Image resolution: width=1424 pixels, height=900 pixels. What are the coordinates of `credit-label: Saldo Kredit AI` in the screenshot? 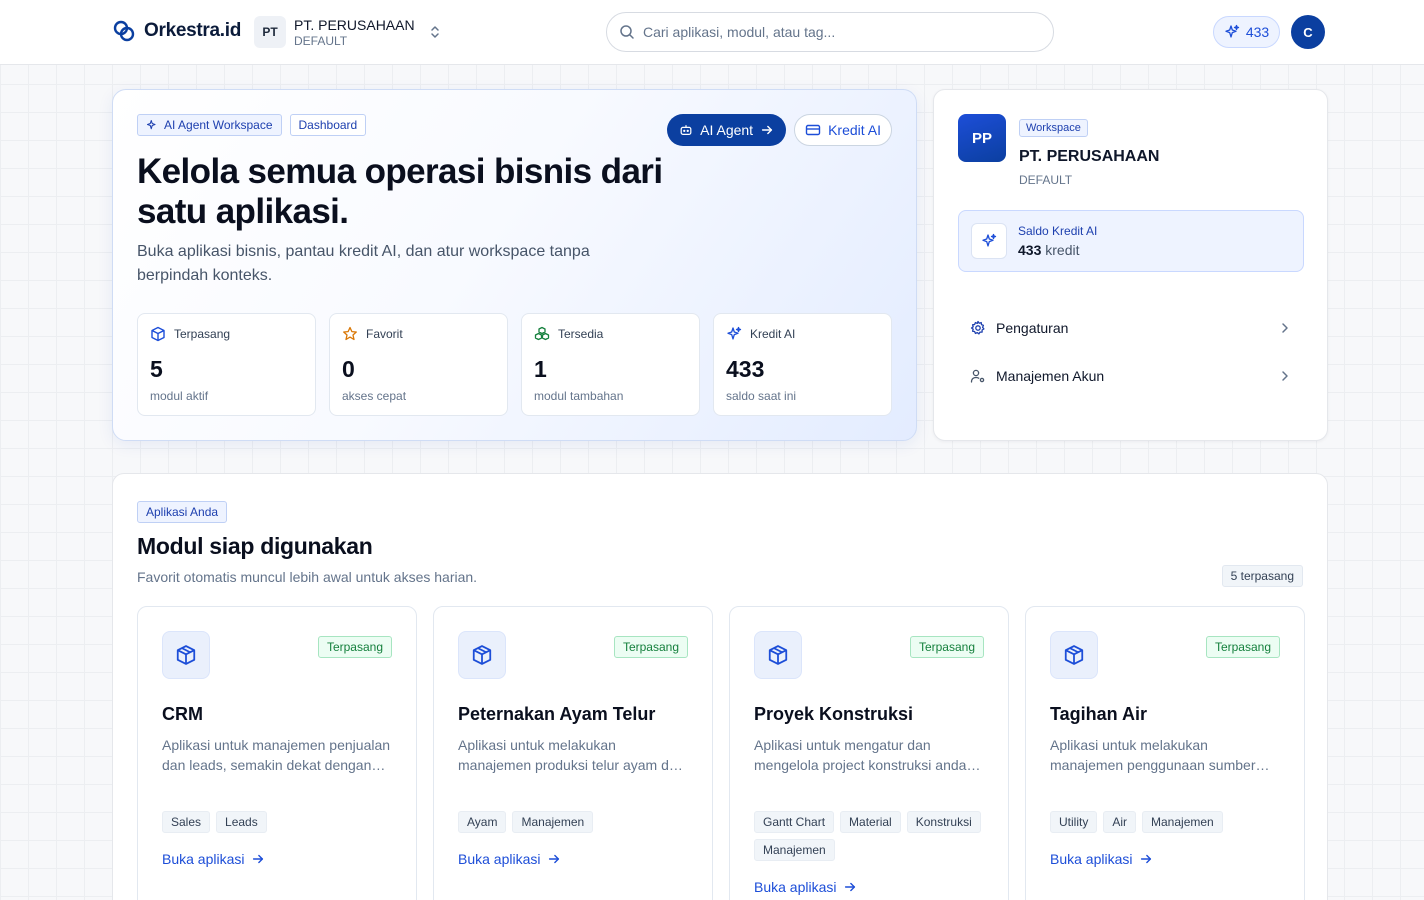 It's located at (1058, 231).